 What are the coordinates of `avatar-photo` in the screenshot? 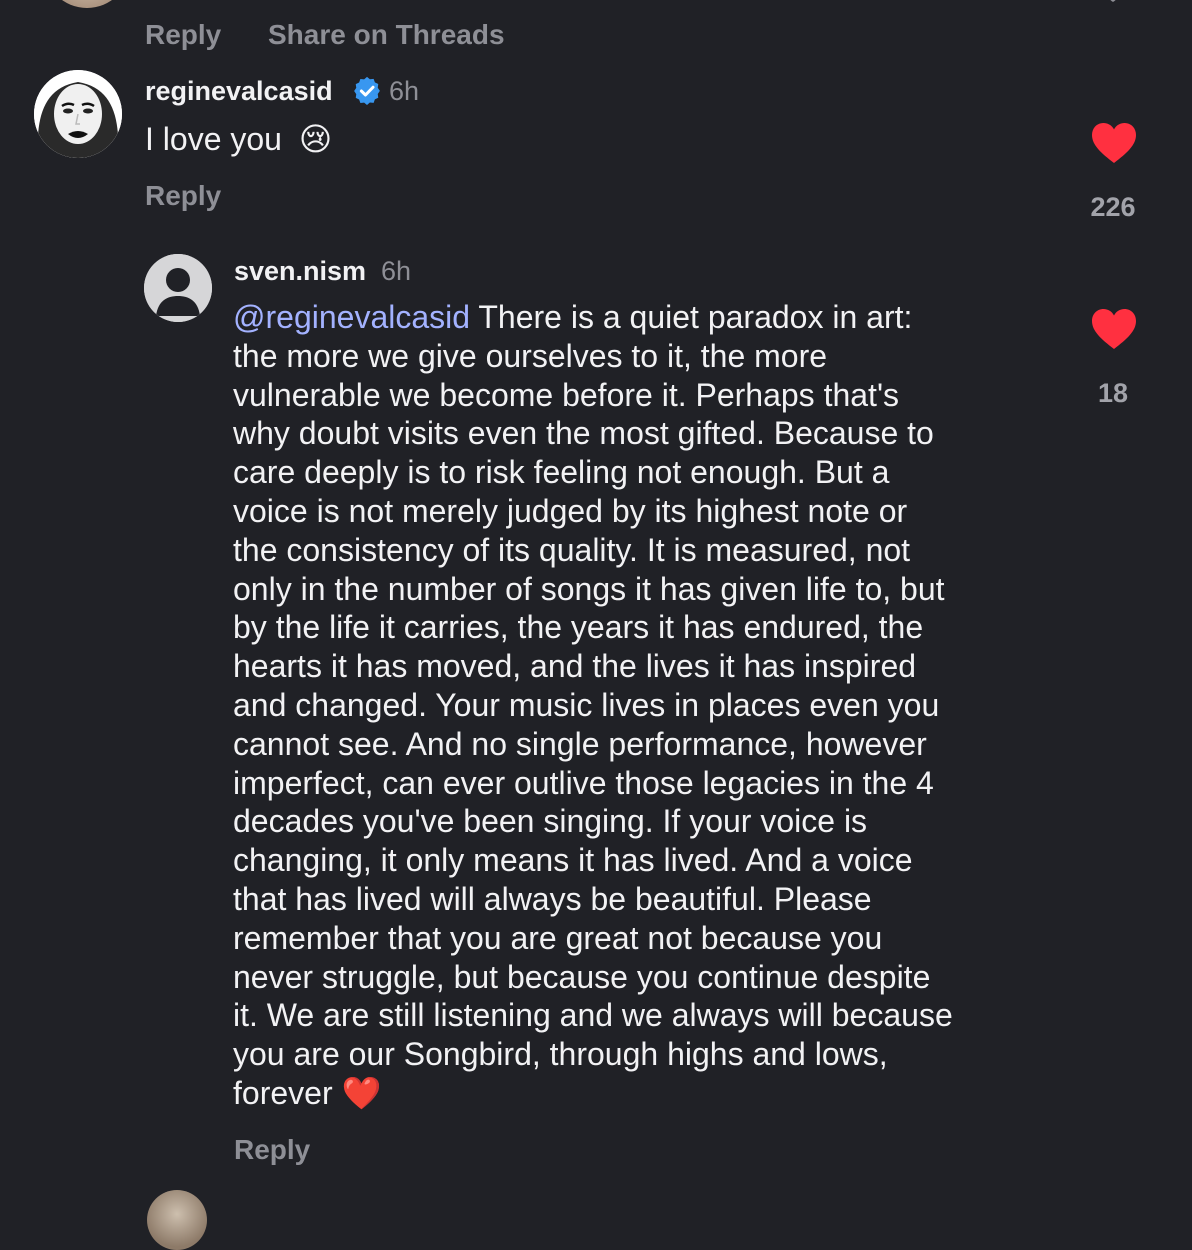 It's located at (78, 114).